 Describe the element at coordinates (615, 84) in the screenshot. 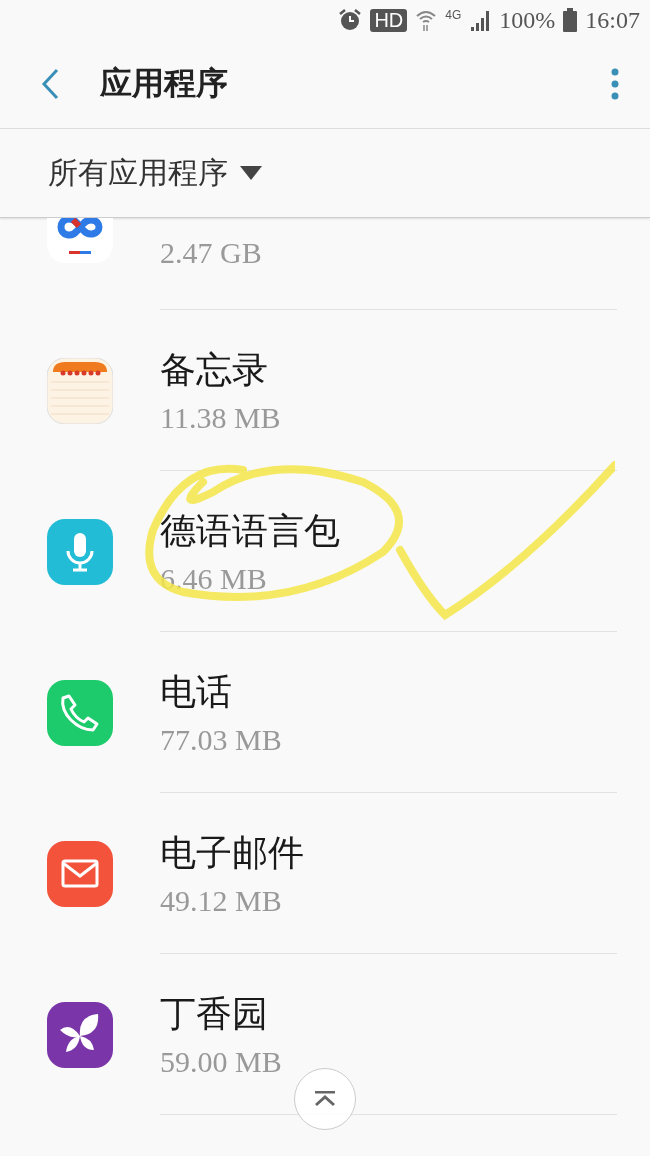

I see `more-options-icon` at that location.